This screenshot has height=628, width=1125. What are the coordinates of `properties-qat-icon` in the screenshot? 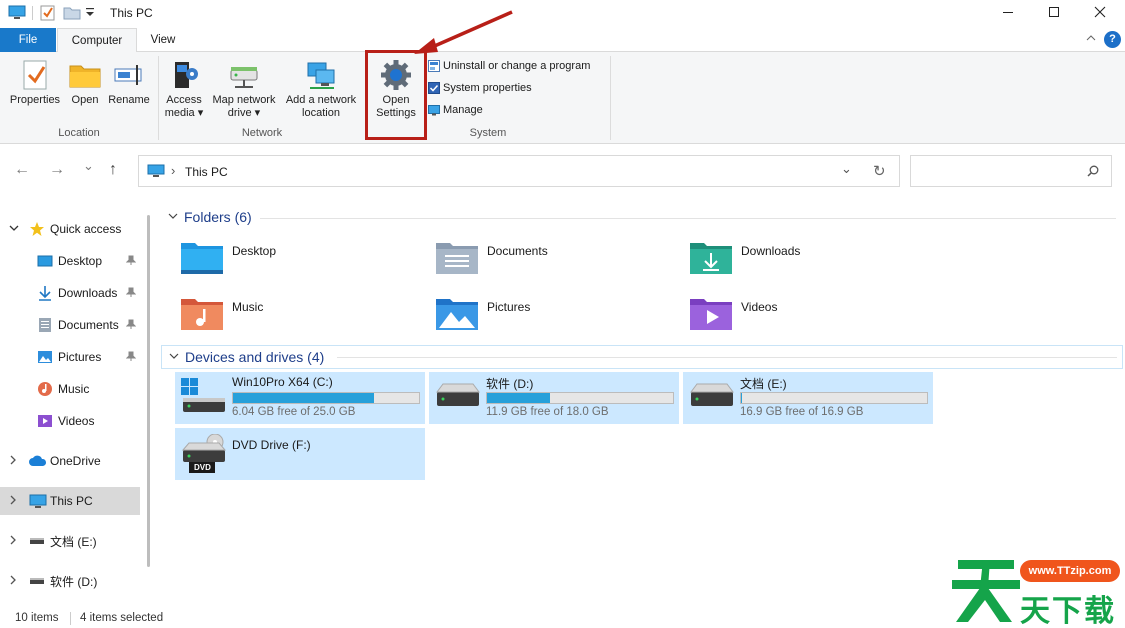 It's located at (48, 14).